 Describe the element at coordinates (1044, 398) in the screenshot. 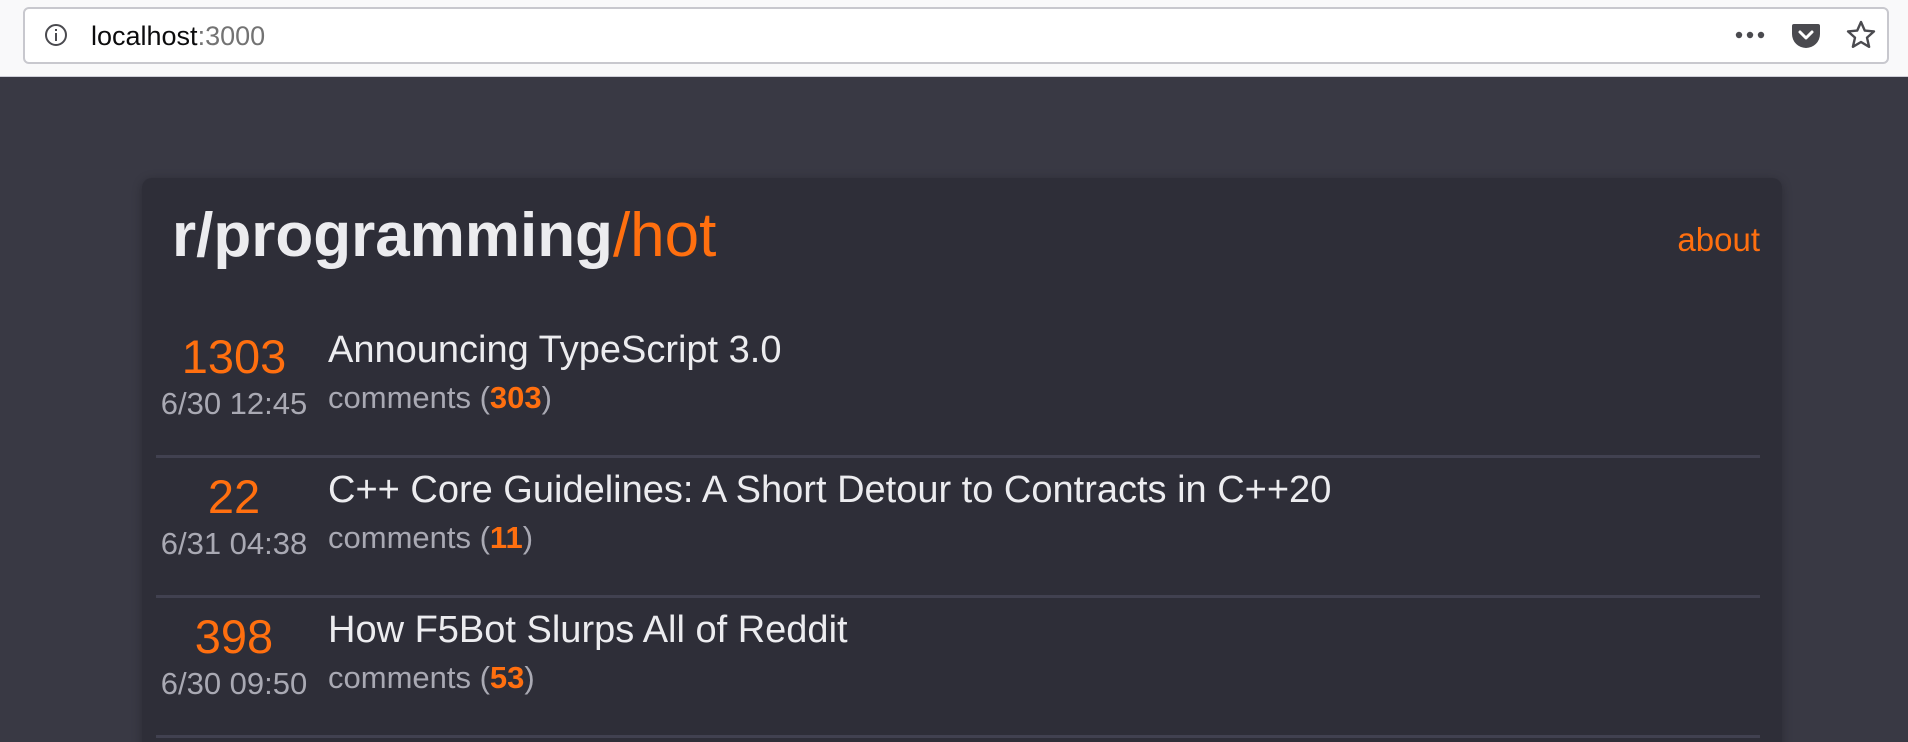

I see `comments-link: comments (303)` at that location.